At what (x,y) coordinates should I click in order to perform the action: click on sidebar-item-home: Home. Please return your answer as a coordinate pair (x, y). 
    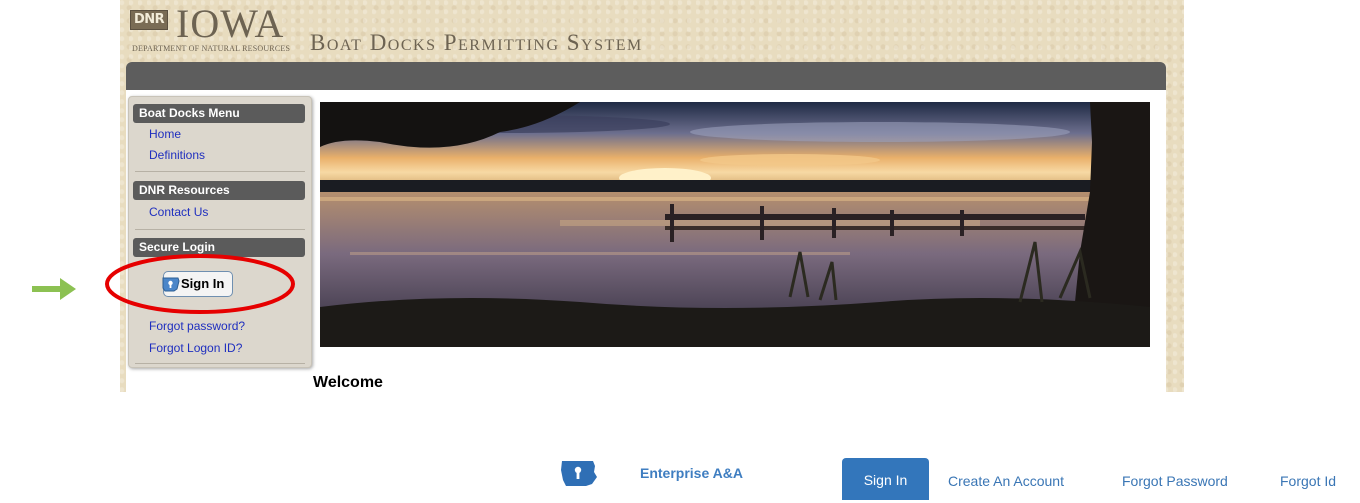
    Looking at the image, I should click on (165, 134).